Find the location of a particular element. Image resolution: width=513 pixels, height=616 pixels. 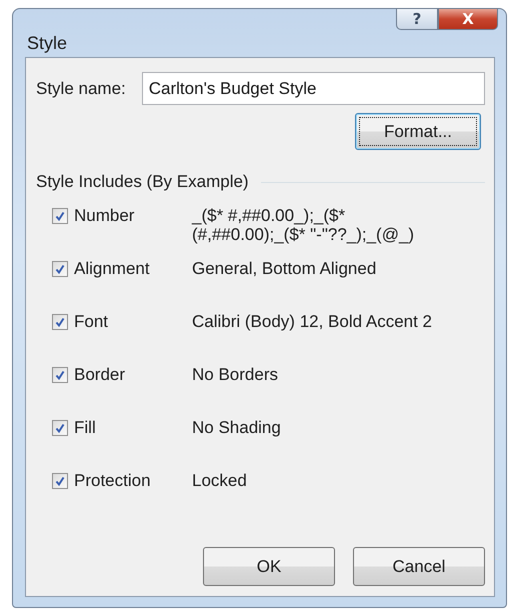

dialog-button: OK is located at coordinates (269, 566).